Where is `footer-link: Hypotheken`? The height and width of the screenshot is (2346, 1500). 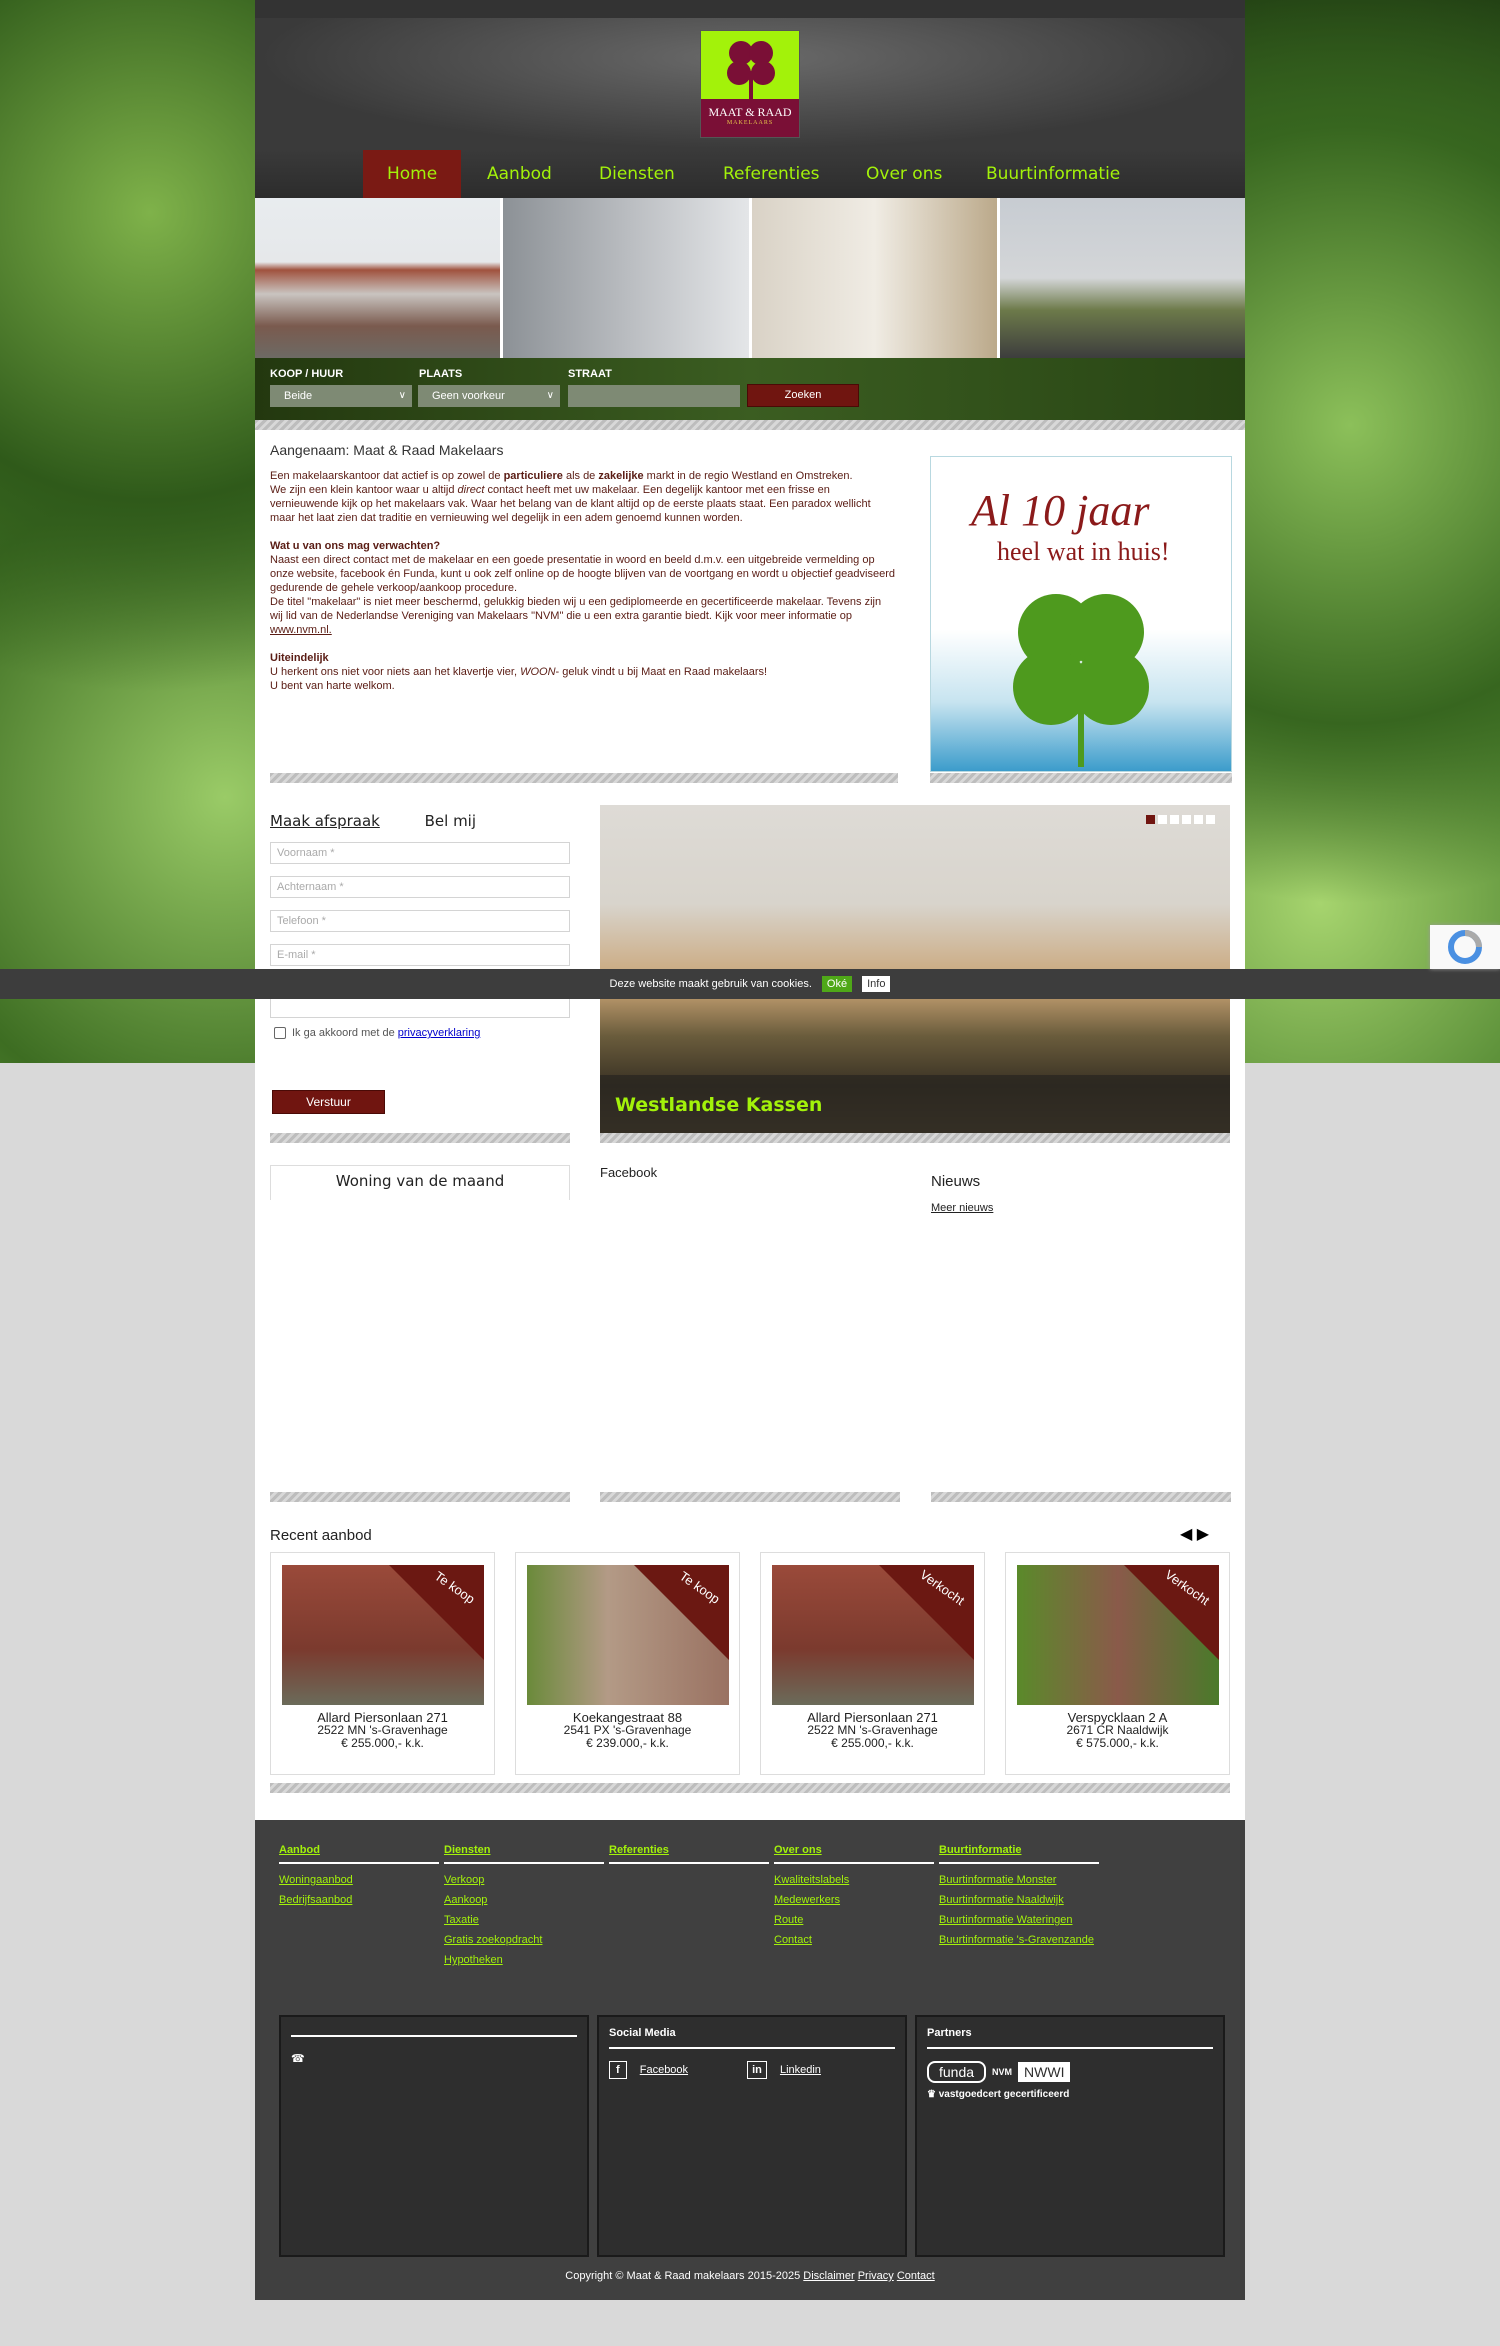
footer-link: Hypotheken is located at coordinates (524, 1960).